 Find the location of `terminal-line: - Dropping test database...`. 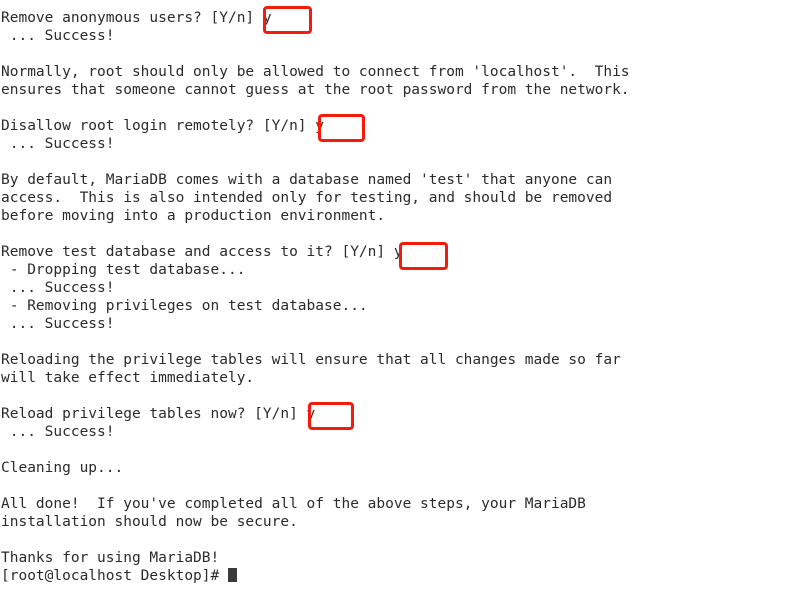

terminal-line: - Dropping test database... is located at coordinates (123, 270).